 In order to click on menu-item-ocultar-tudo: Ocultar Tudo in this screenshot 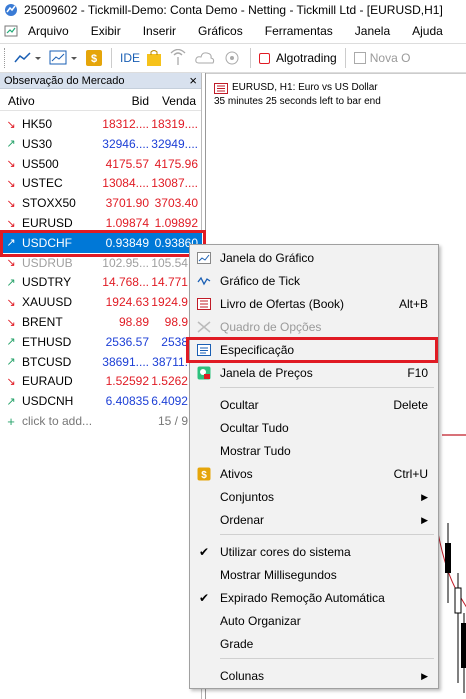, I will do `click(314, 428)`.